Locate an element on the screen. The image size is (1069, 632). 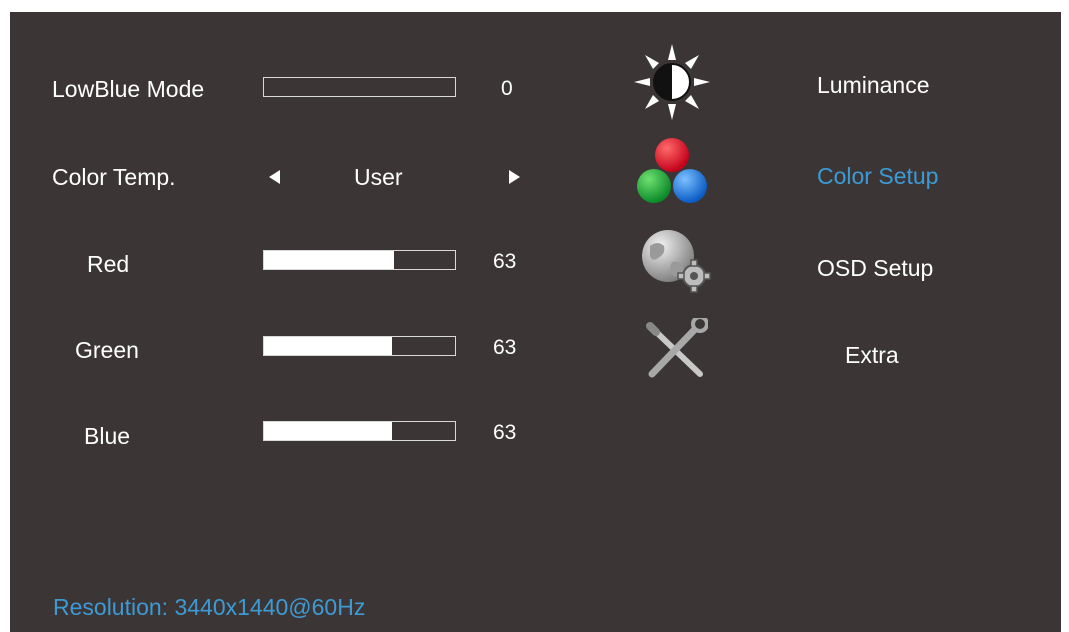
green-slider-fill is located at coordinates (328, 346).